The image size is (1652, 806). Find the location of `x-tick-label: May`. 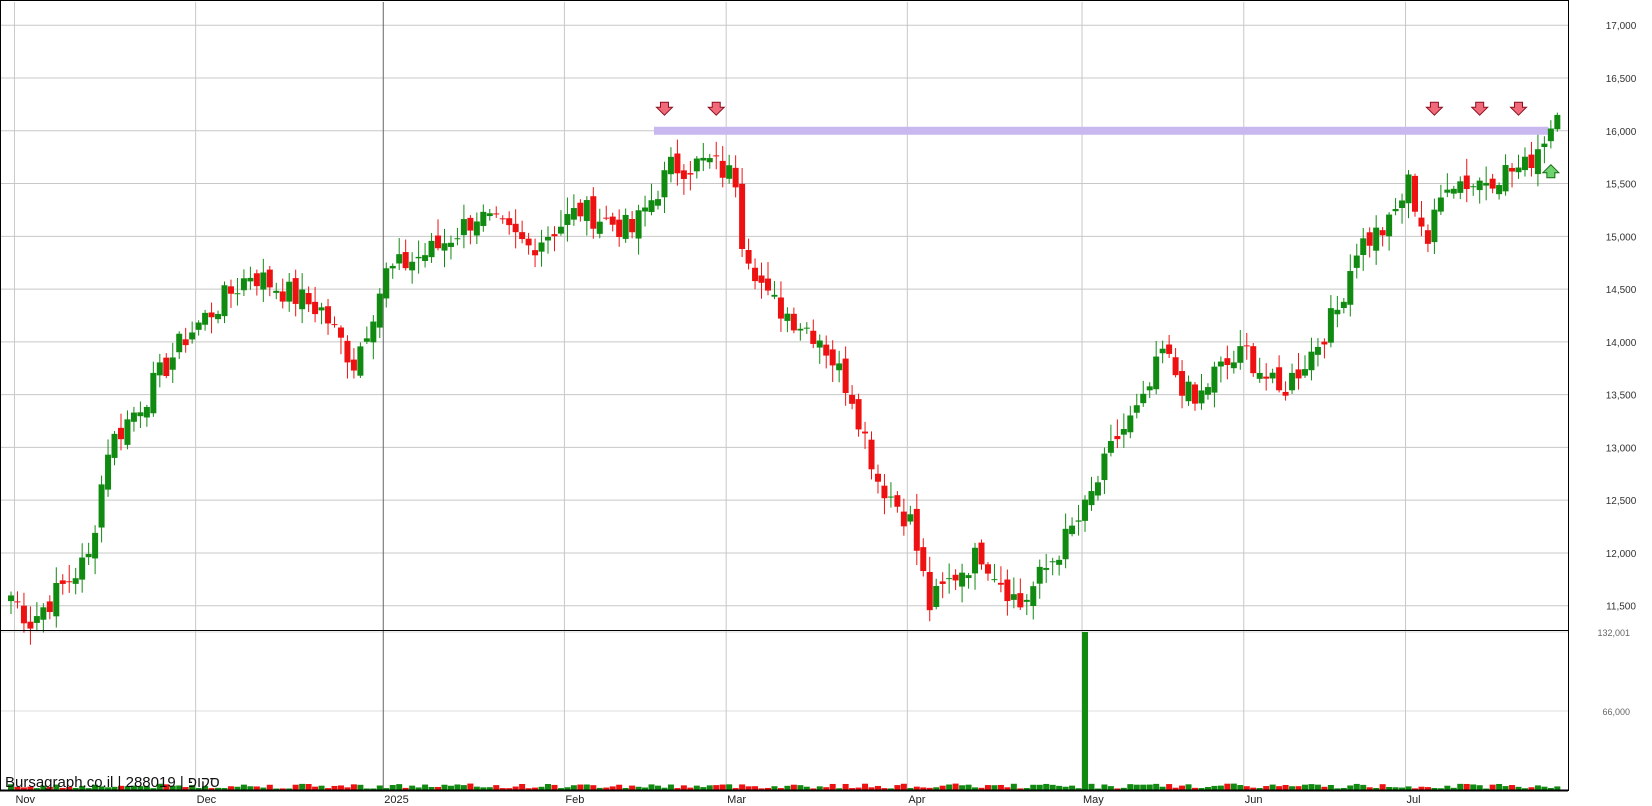

x-tick-label: May is located at coordinates (1093, 800).